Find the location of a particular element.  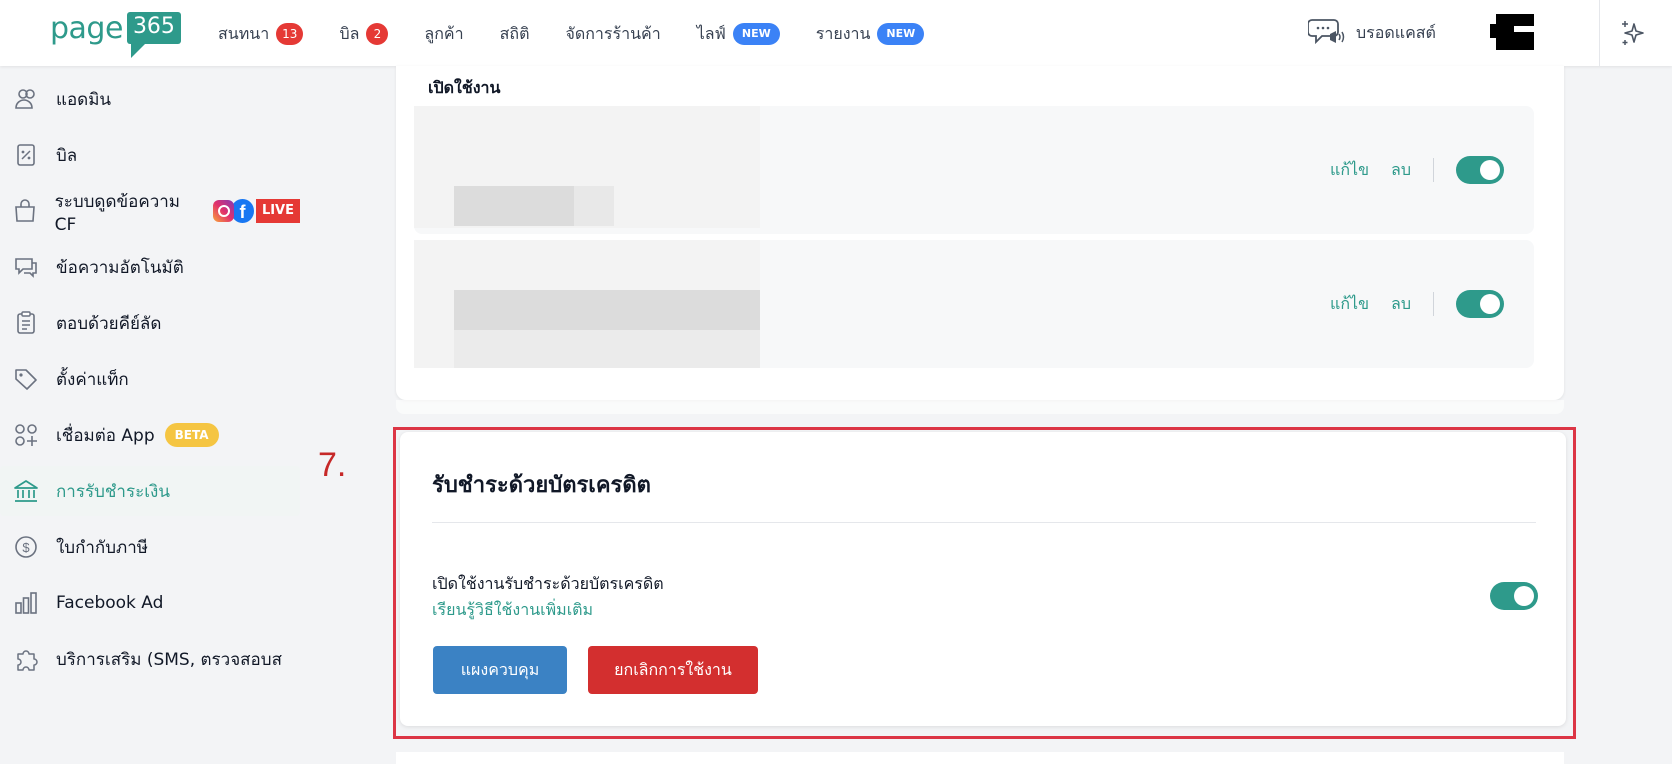

nav-label: สนทนา is located at coordinates (244, 33).